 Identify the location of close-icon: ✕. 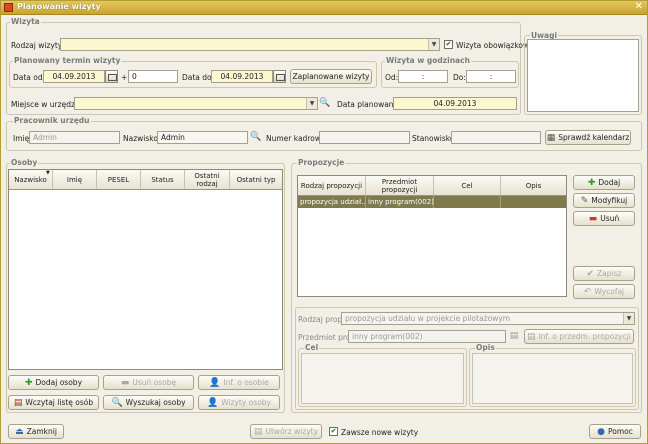
(639, 6).